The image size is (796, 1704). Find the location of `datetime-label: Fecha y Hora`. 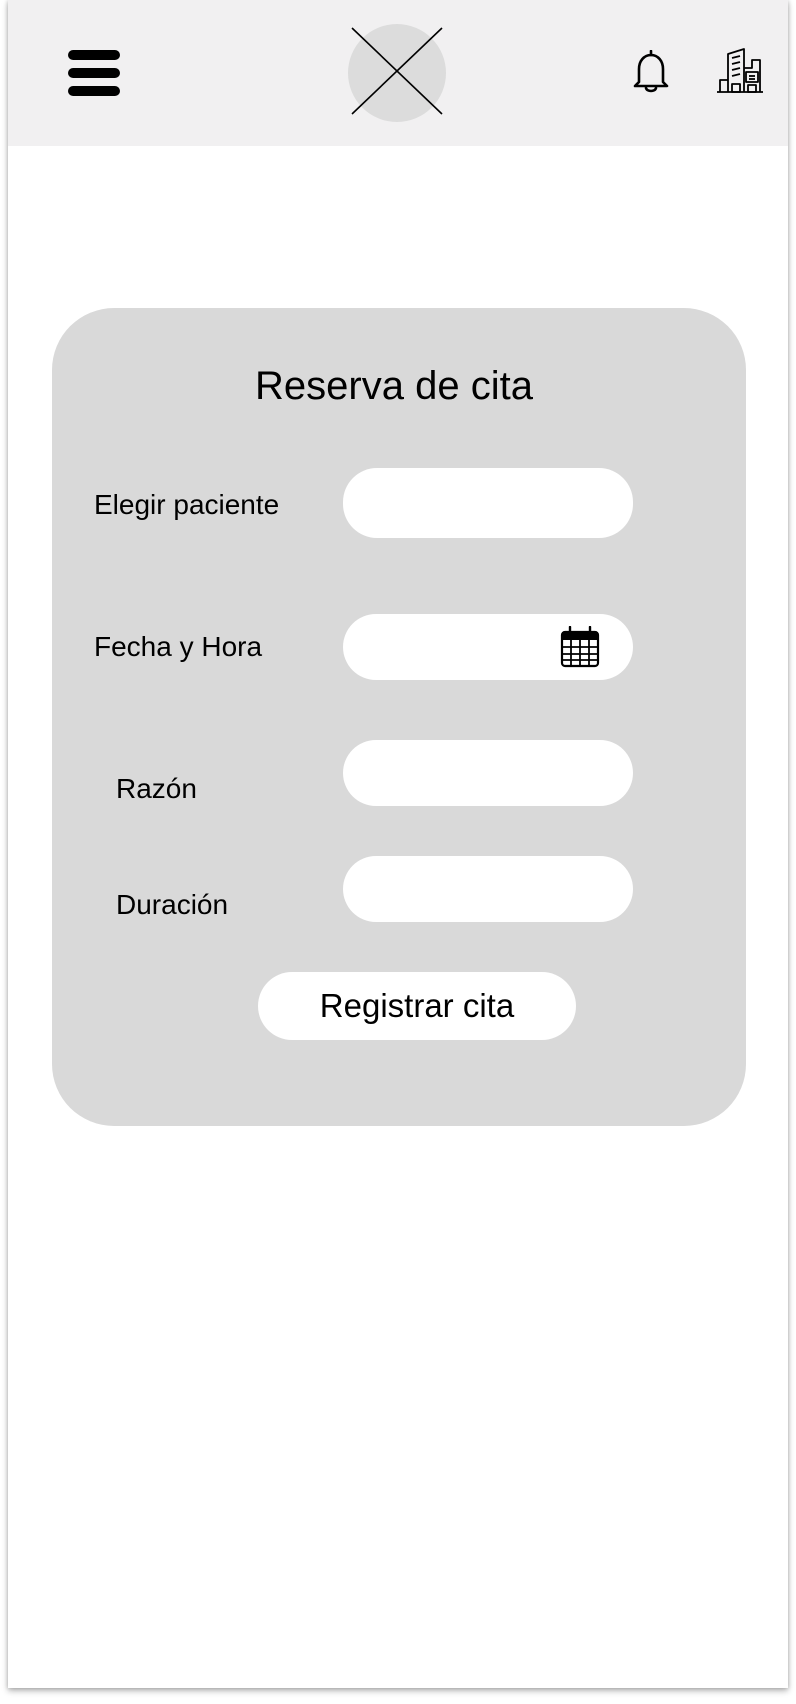

datetime-label: Fecha y Hora is located at coordinates (178, 646).